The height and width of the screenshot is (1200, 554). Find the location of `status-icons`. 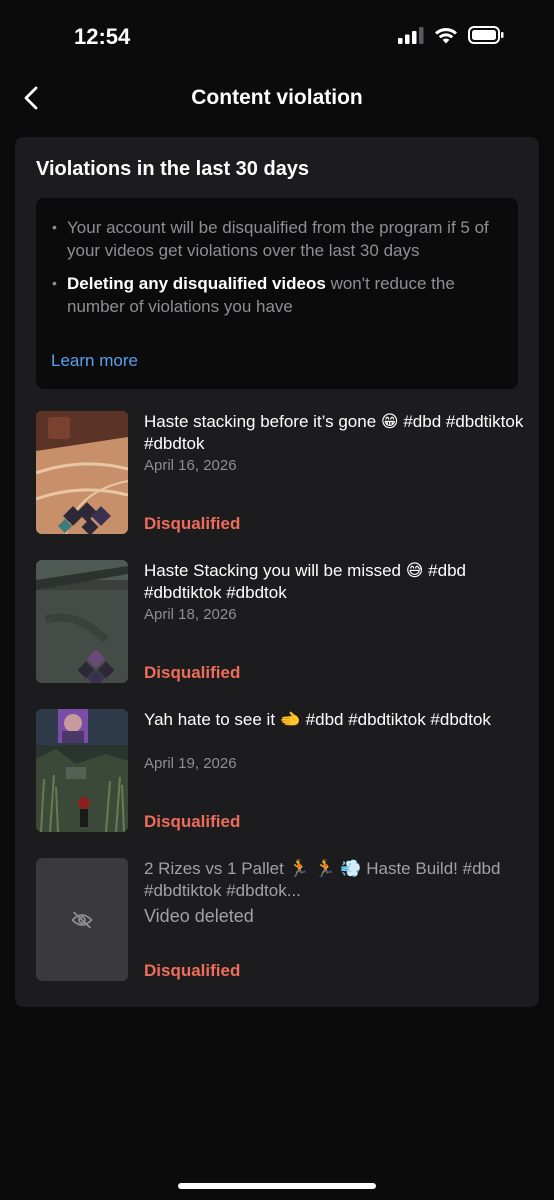

status-icons is located at coordinates (451, 37).